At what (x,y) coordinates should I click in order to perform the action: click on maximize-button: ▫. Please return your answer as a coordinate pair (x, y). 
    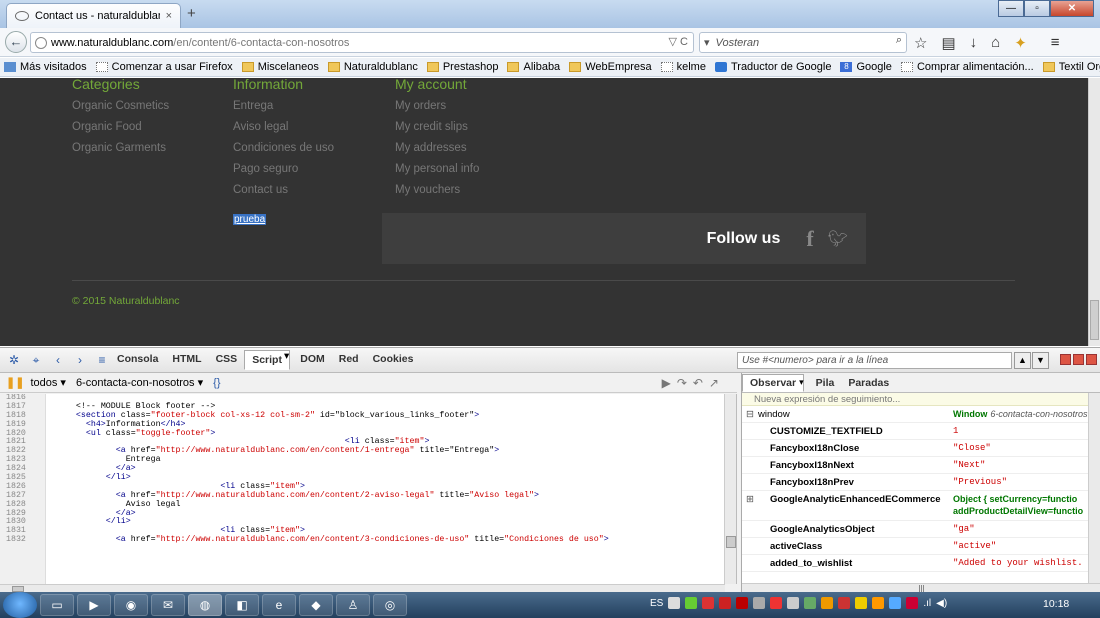
    Looking at the image, I should click on (1037, 8).